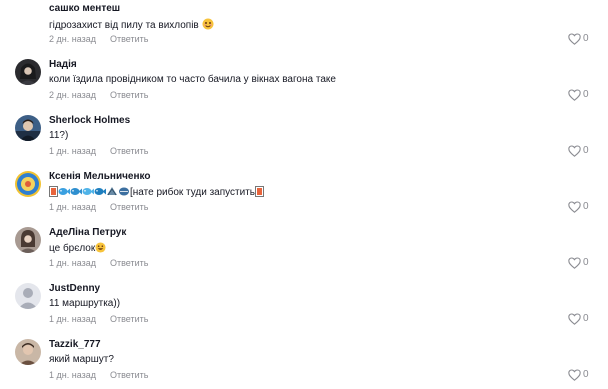  What do you see at coordinates (89, 121) in the screenshot?
I see `comment-username: Sherlock Holmes` at bounding box center [89, 121].